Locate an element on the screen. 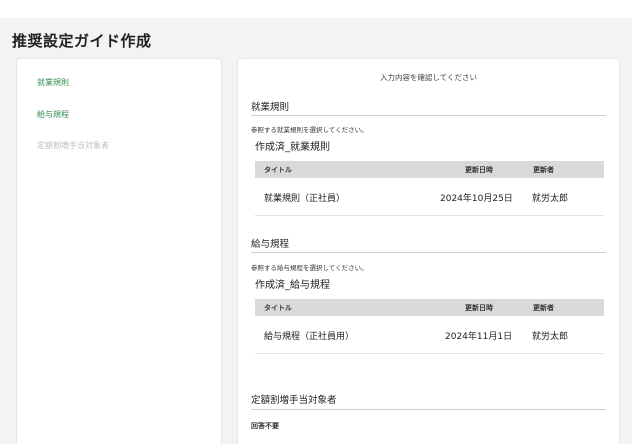 The height and width of the screenshot is (444, 632). answer-not-required-label: 回答不要 is located at coordinates (265, 426).